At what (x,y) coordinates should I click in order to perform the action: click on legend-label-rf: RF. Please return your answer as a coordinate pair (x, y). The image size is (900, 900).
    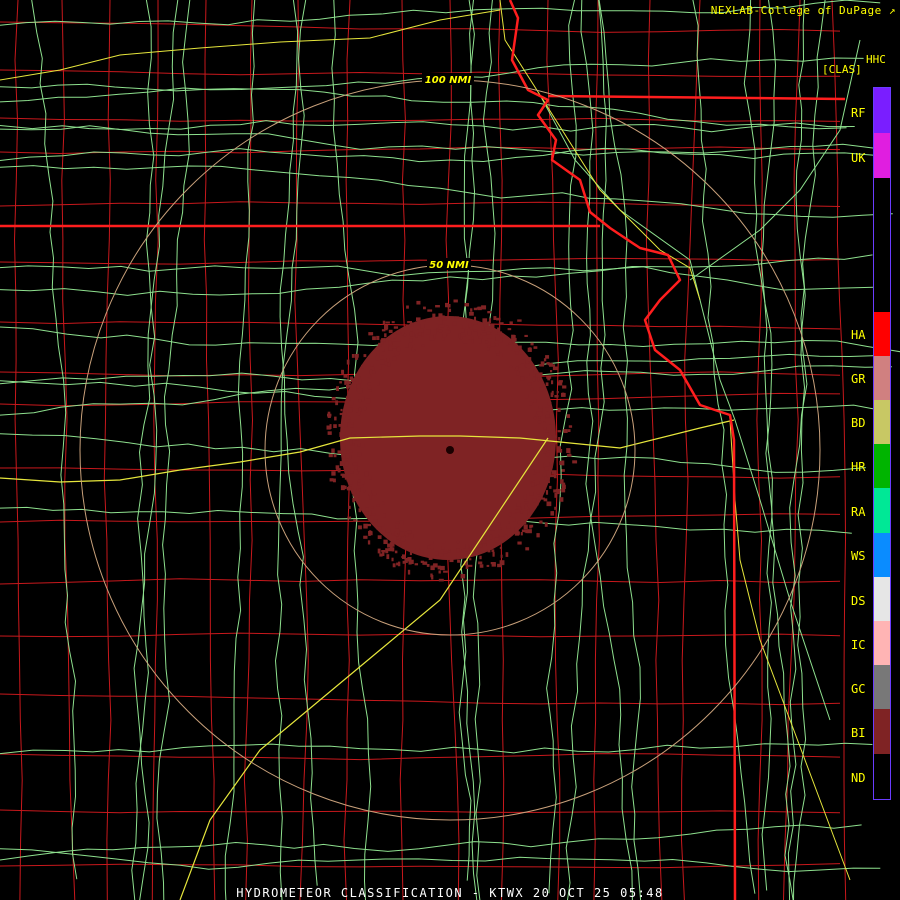
    Looking at the image, I should click on (858, 113).